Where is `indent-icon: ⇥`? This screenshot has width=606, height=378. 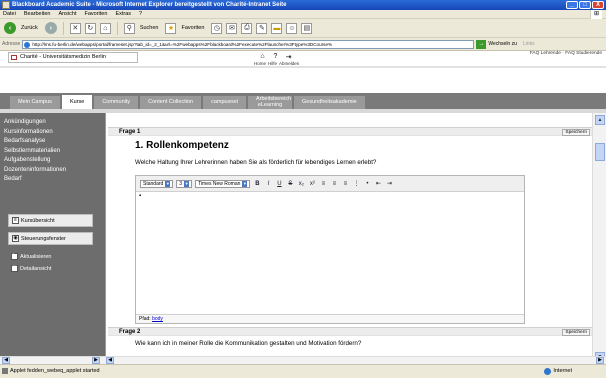 indent-icon: ⇥ is located at coordinates (389, 184).